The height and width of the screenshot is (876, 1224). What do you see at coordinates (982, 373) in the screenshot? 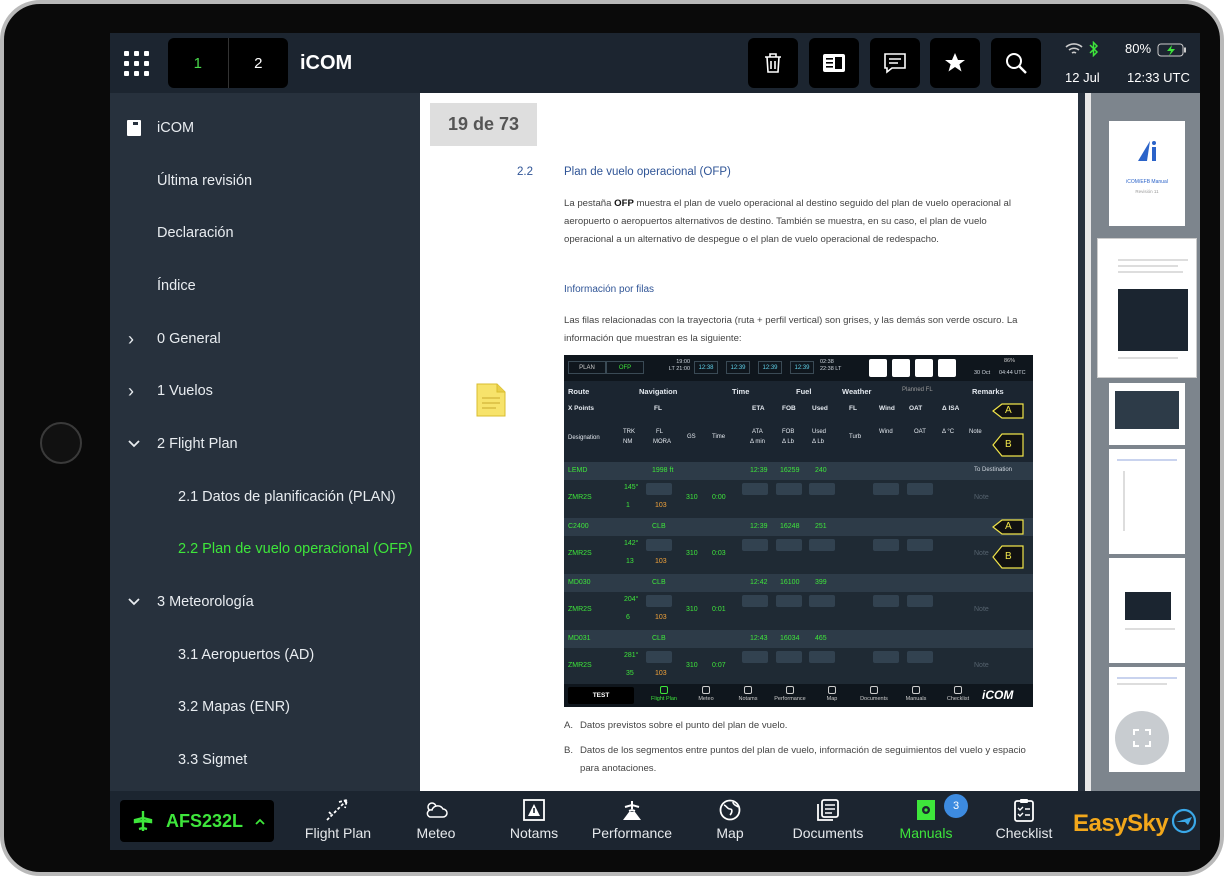
I see `ofp-date: 30 Oct` at bounding box center [982, 373].